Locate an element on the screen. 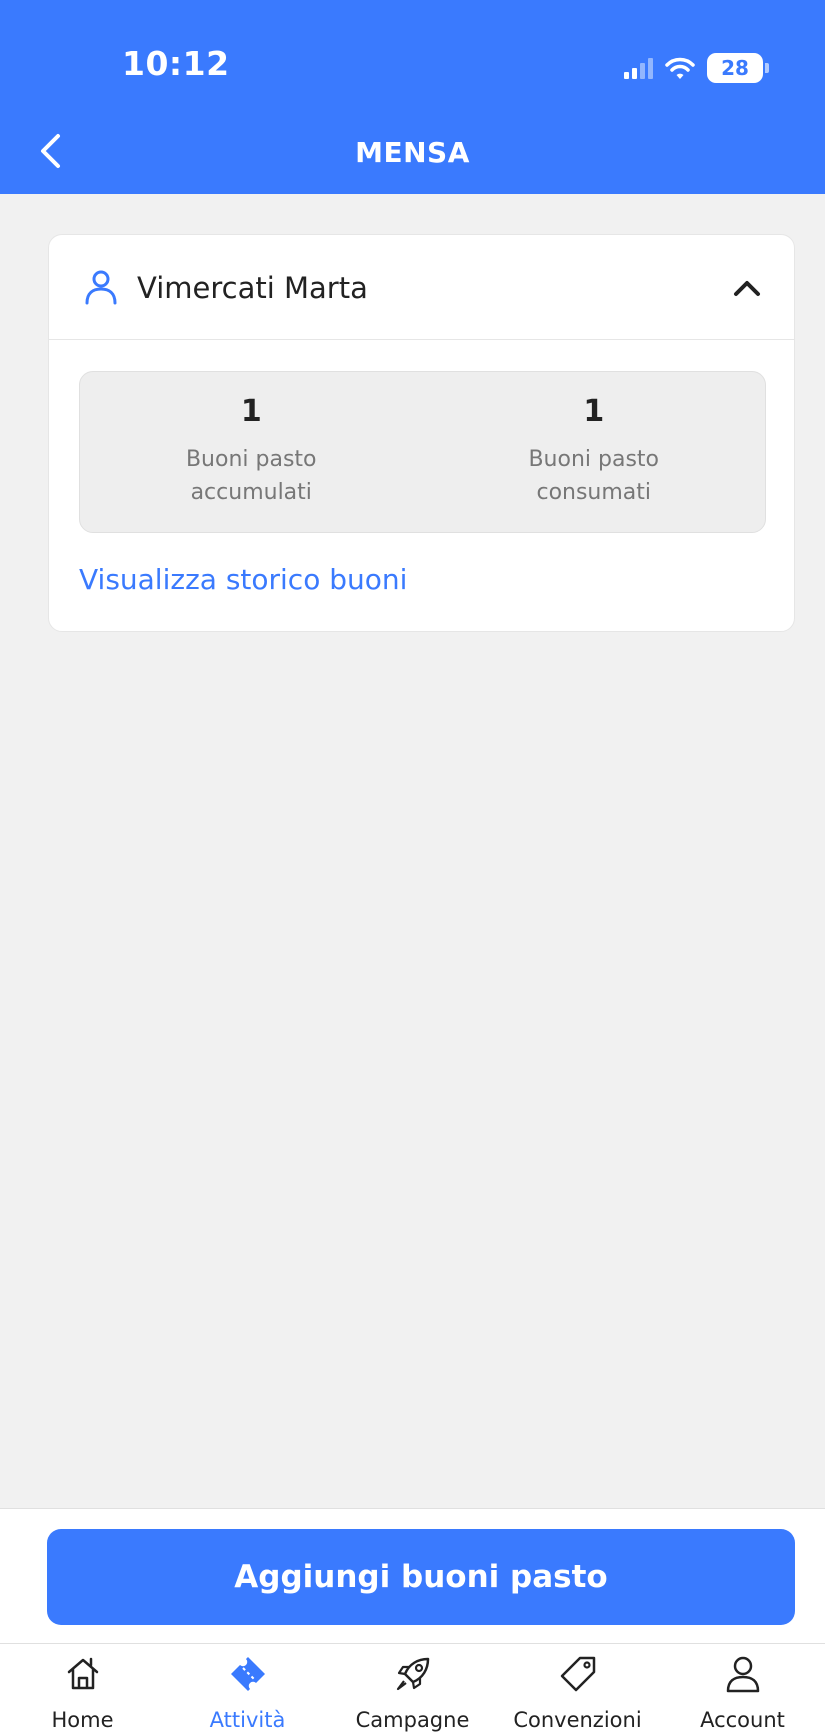  status-icons: 28 is located at coordinates (696, 68).